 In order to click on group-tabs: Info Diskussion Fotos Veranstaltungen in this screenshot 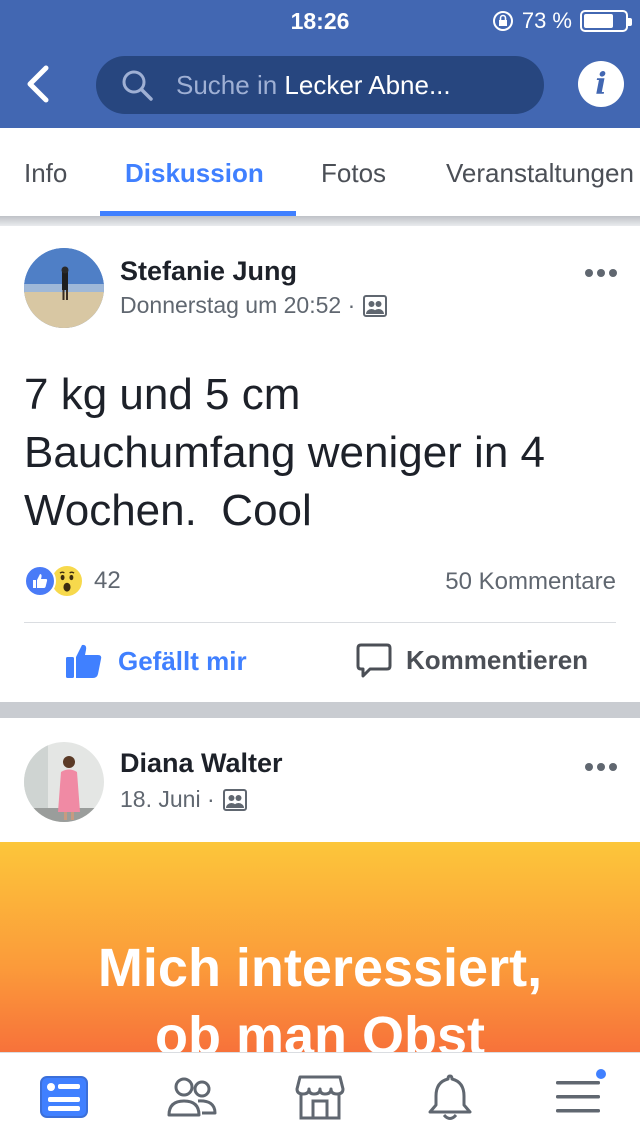, I will do `click(320, 172)`.